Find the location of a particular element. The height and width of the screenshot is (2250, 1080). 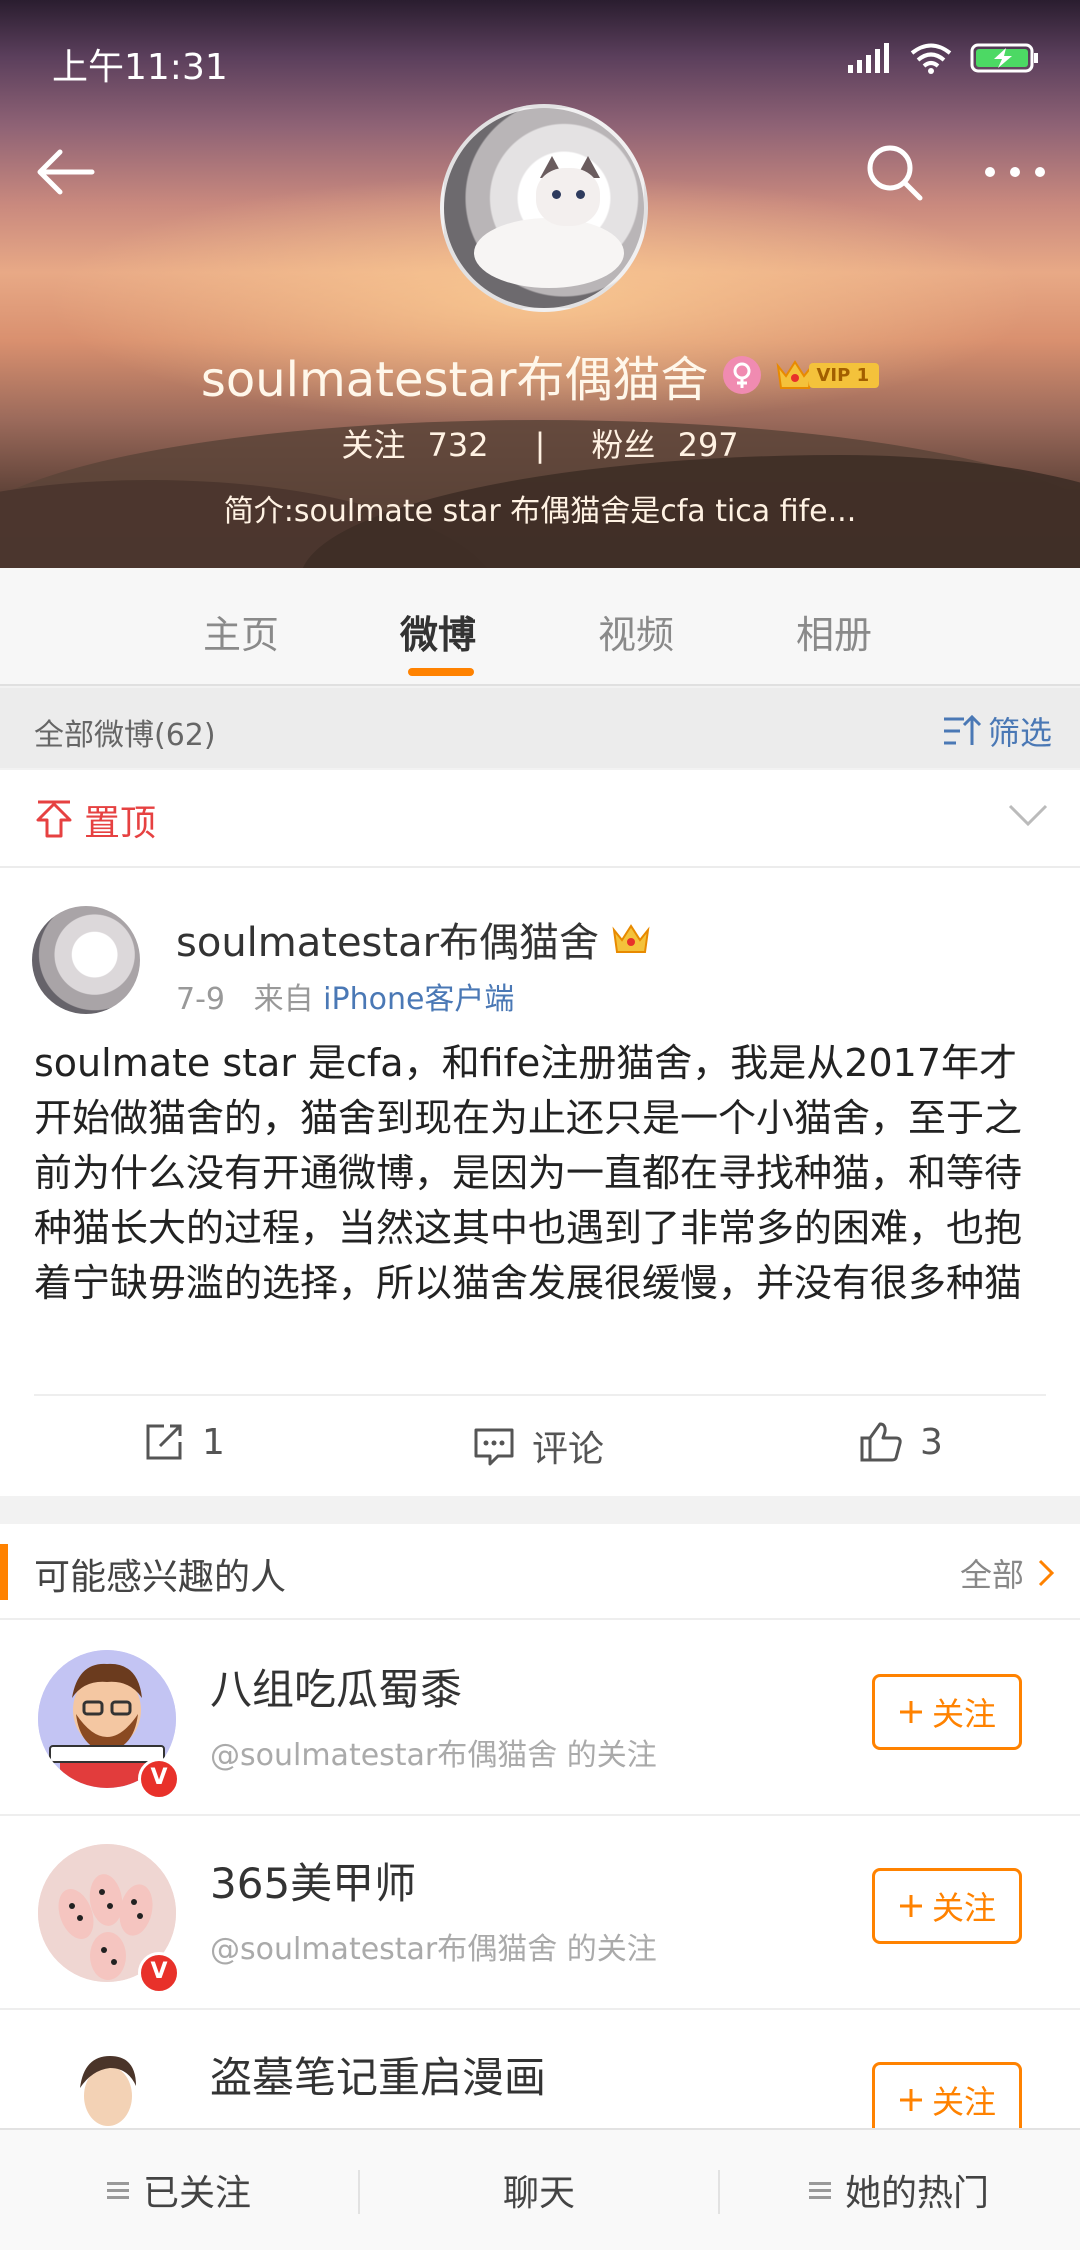

followers-label: 粉丝 is located at coordinates (623, 445).